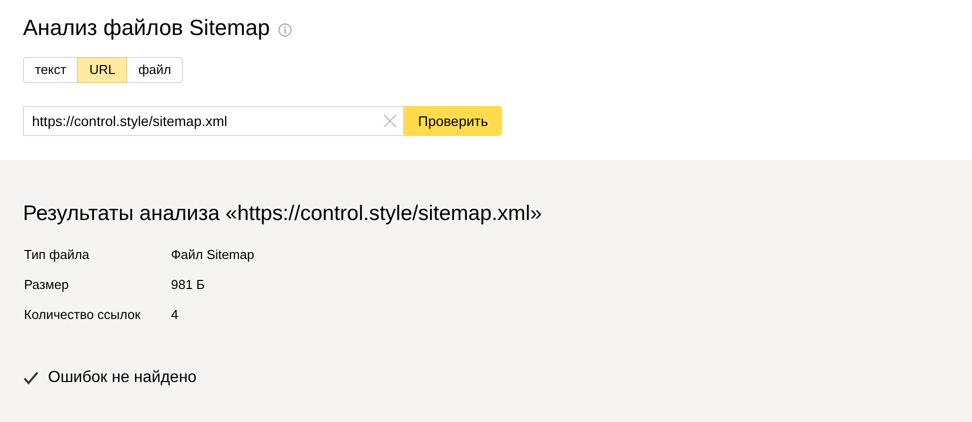 The width and height of the screenshot is (972, 422). Describe the element at coordinates (390, 121) in the screenshot. I see `clear-icon` at that location.